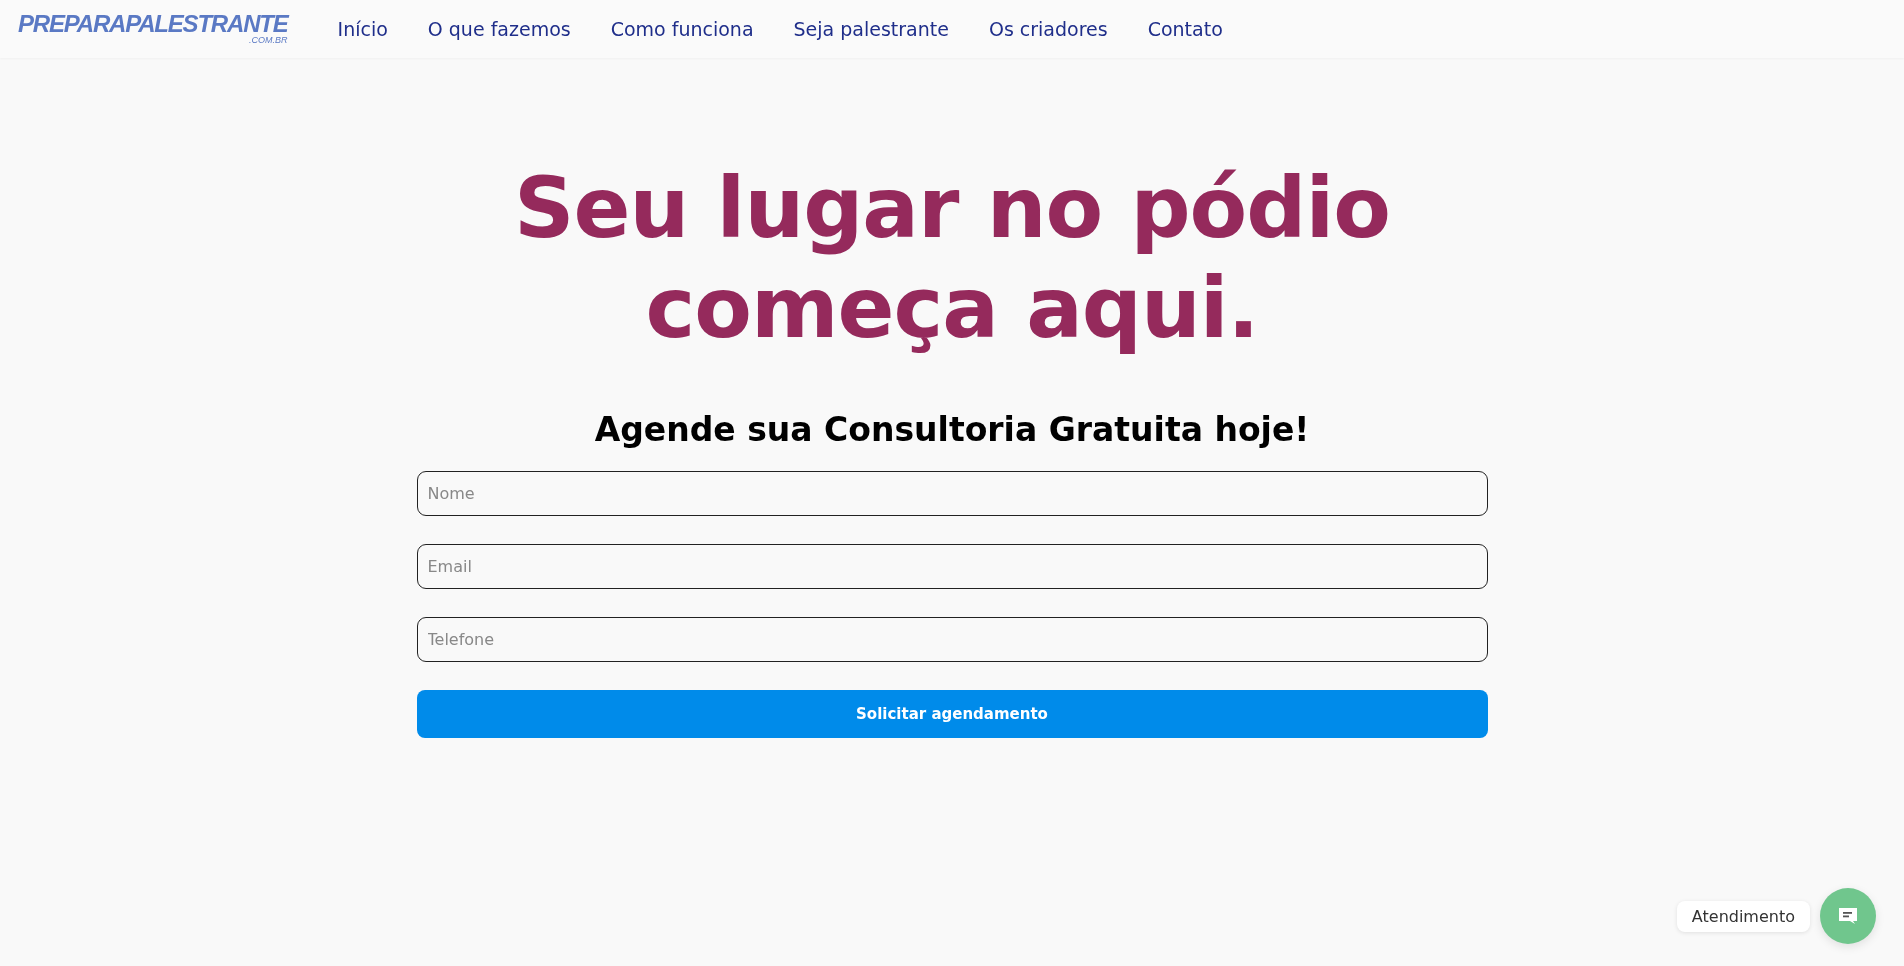 Image resolution: width=1904 pixels, height=966 pixels. What do you see at coordinates (1048, 29) in the screenshot?
I see `nav-link: Os criadores` at bounding box center [1048, 29].